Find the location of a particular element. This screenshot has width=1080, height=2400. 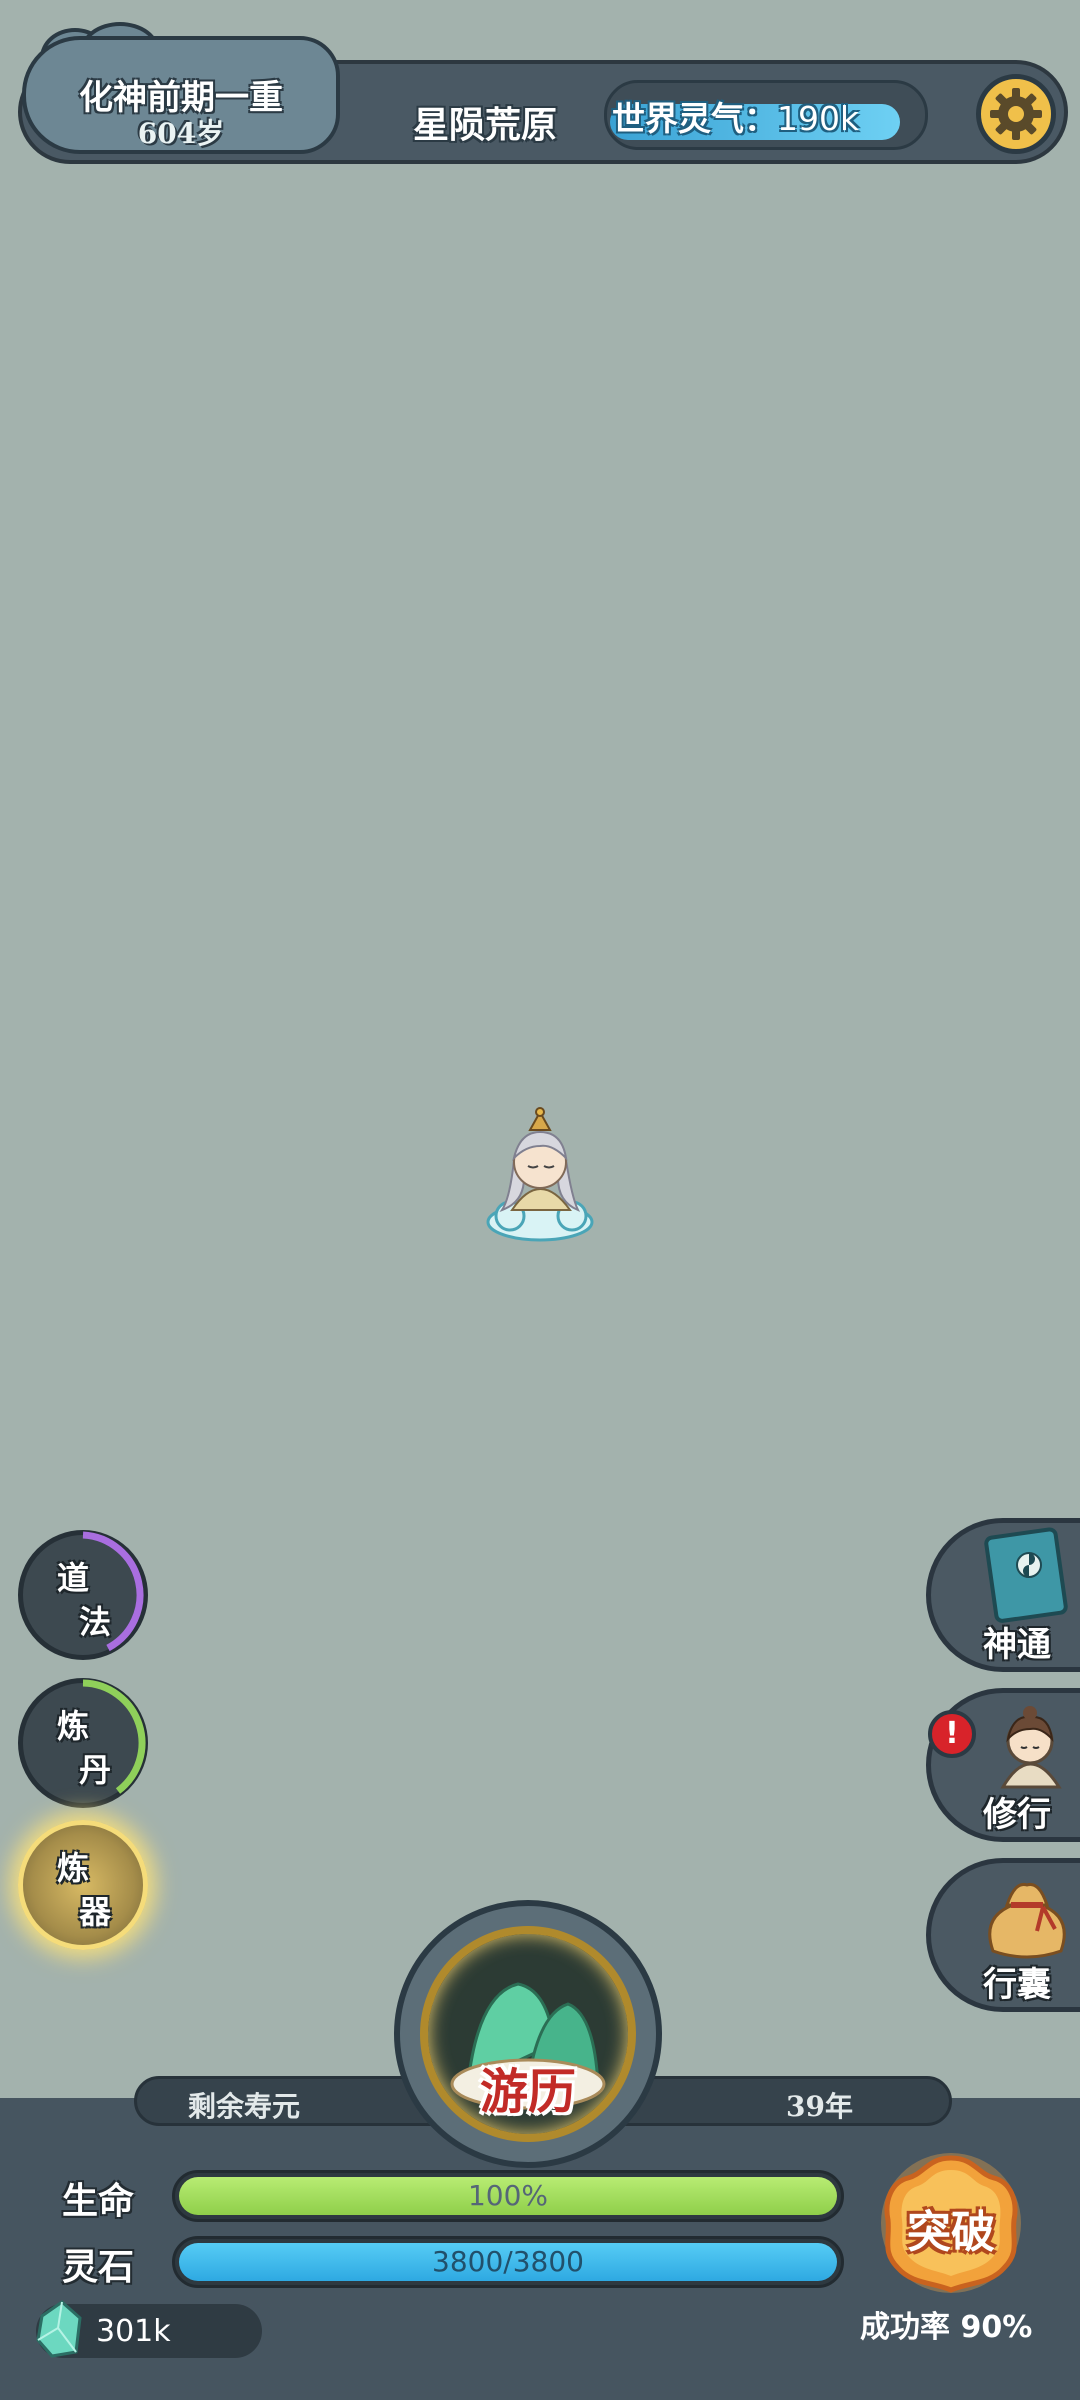

lianqi-label-1: 炼 is located at coordinates (73, 1868).